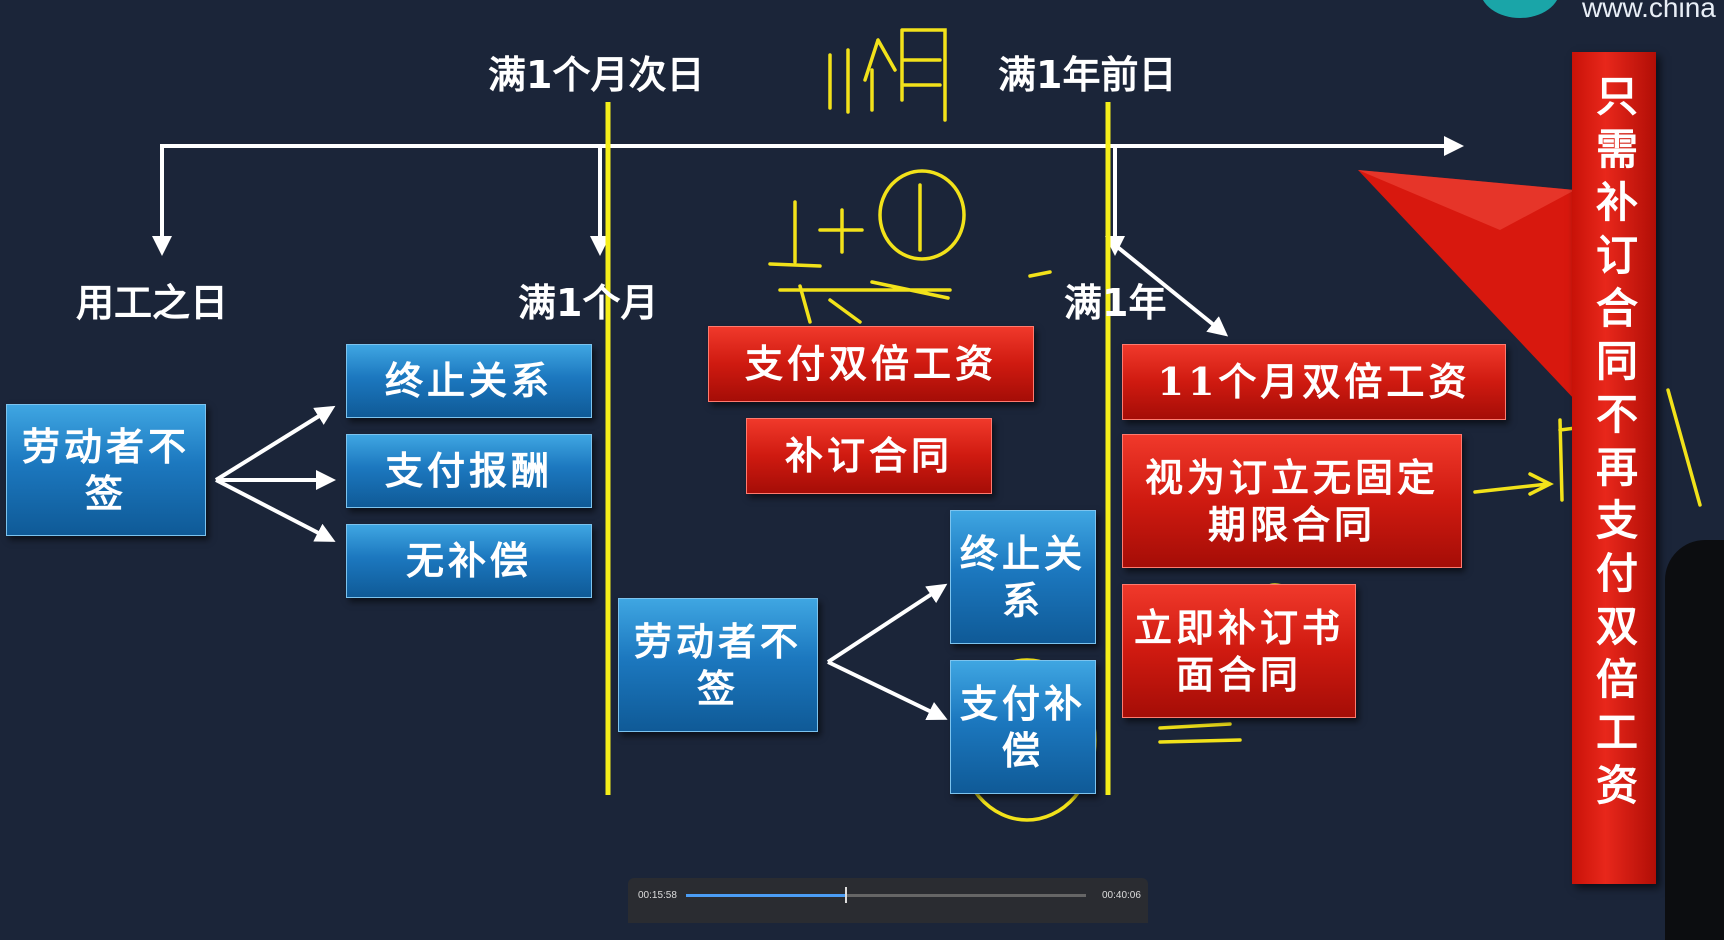 This screenshot has width=1724, height=940. What do you see at coordinates (718, 665) in the screenshot?
I see `worker-refuses-box-middle: 劳动者不签` at bounding box center [718, 665].